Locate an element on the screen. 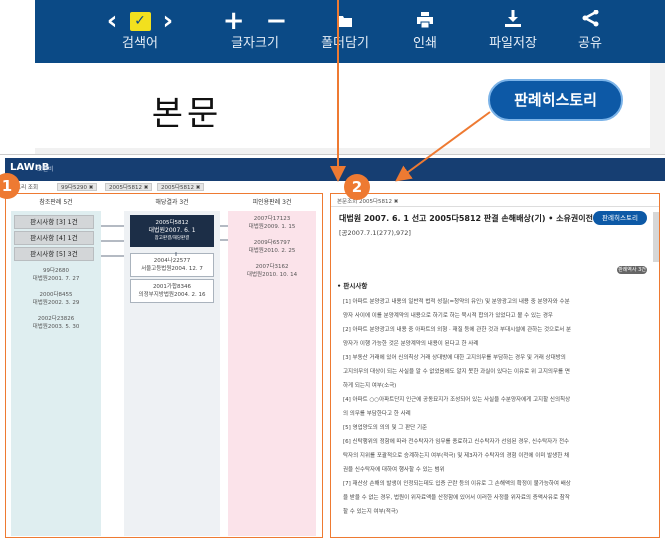 The image size is (665, 538). toolbar-label: 인쇄 is located at coordinates (425, 43).